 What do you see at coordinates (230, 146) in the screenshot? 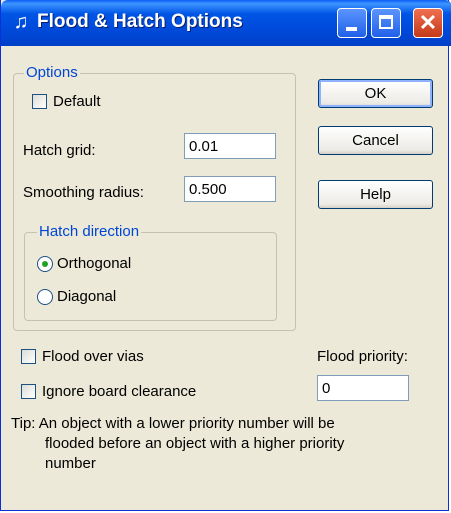
I see `hatch-grid-input` at bounding box center [230, 146].